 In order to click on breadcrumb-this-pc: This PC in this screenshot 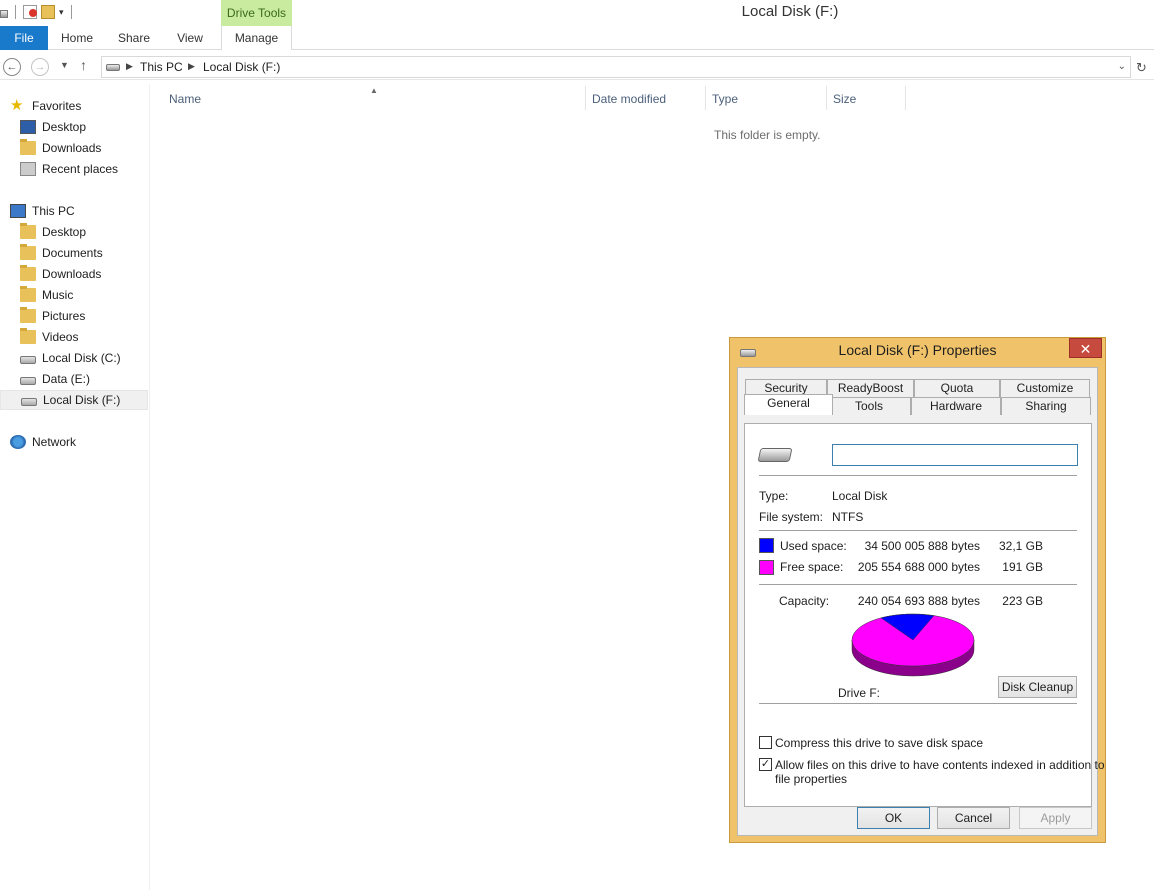, I will do `click(161, 67)`.